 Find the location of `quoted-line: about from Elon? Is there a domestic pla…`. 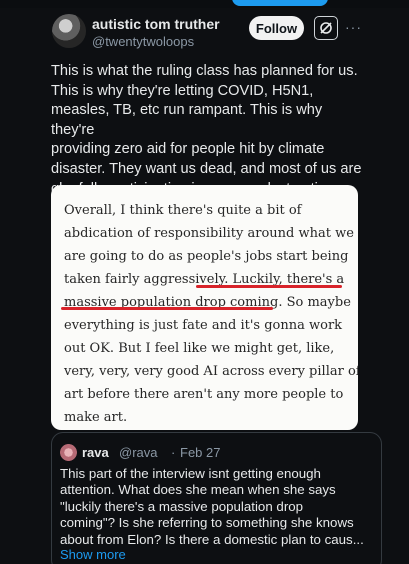

quoted-line: about from Elon? Is there a domestic pla… is located at coordinates (212, 539).